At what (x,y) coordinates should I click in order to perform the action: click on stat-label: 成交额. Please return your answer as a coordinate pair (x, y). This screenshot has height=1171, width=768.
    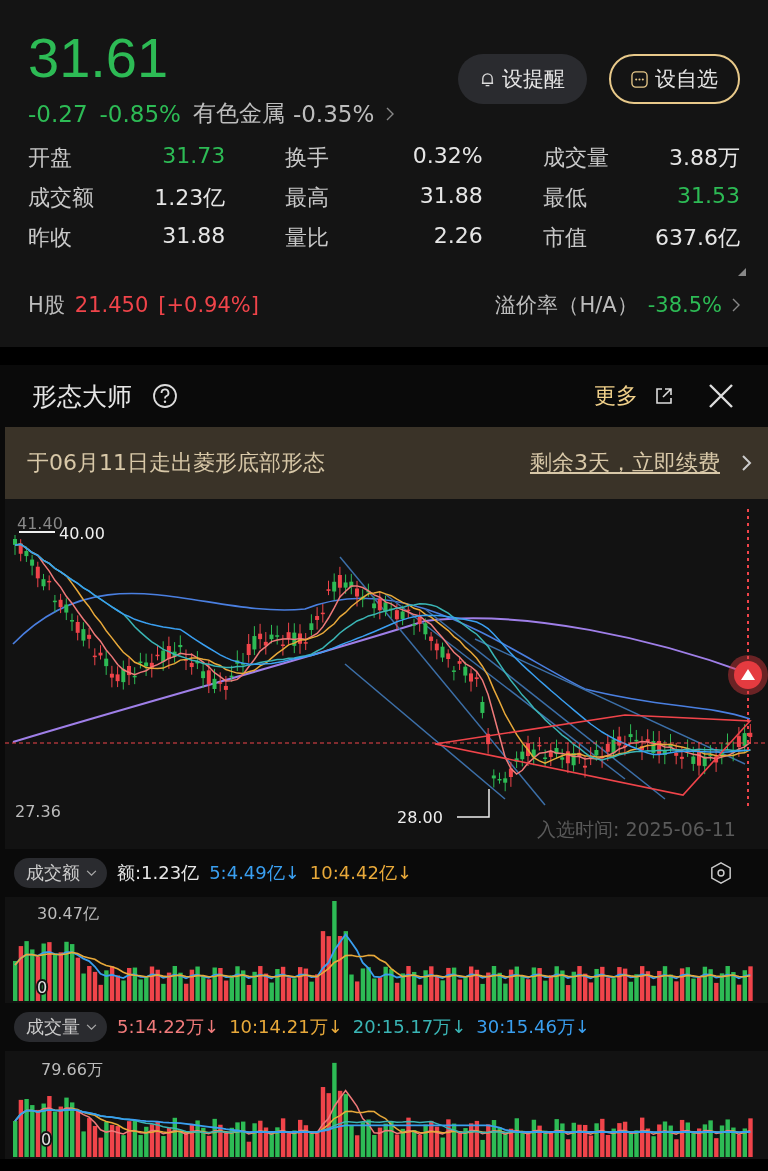
    Looking at the image, I should click on (61, 198).